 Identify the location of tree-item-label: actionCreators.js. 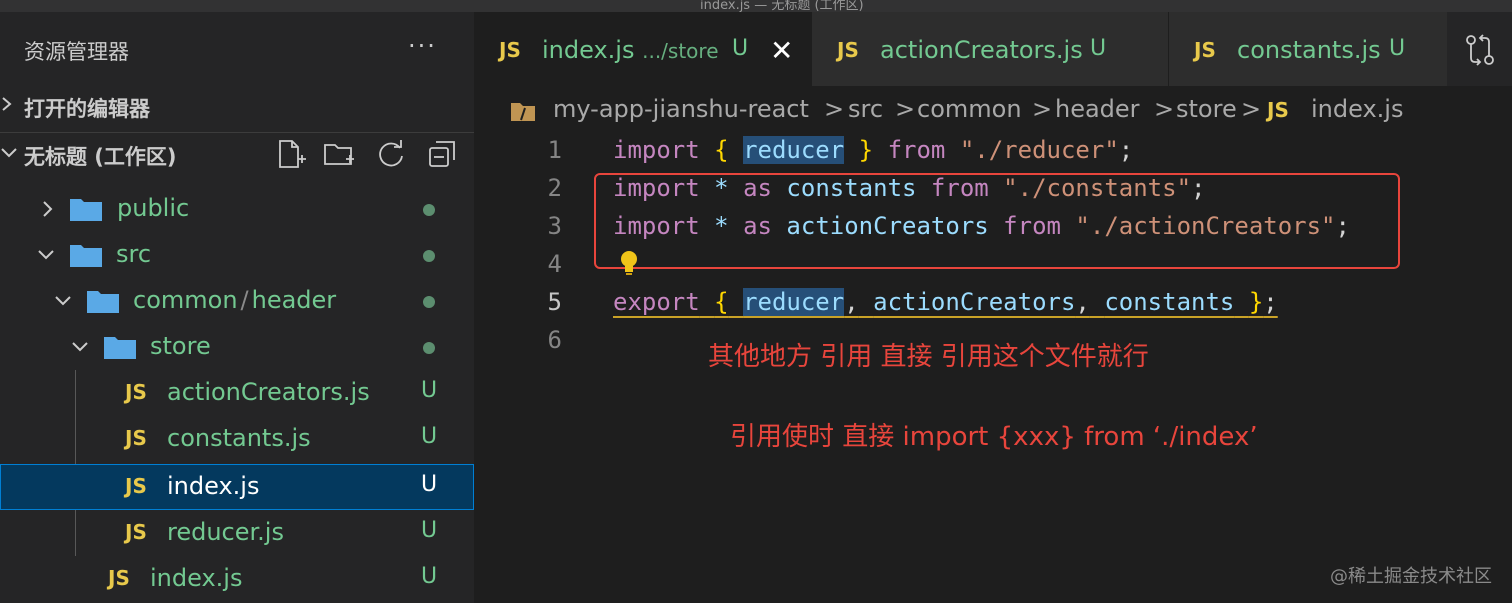
(268, 392).